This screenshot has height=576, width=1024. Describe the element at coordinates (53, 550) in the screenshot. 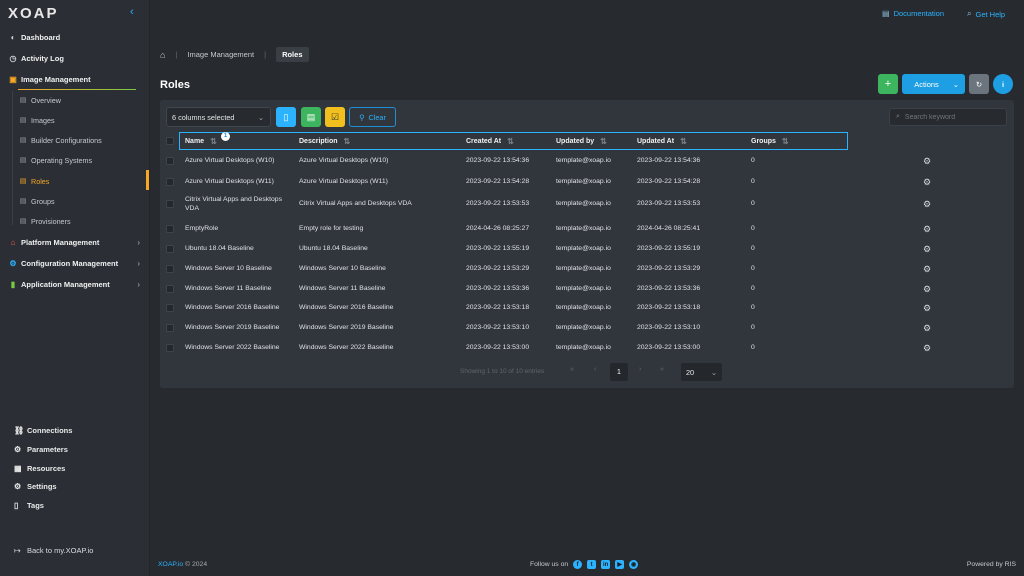

I see `back-to-my-xoap-link: ↦ Back to my.XOAP.io` at that location.